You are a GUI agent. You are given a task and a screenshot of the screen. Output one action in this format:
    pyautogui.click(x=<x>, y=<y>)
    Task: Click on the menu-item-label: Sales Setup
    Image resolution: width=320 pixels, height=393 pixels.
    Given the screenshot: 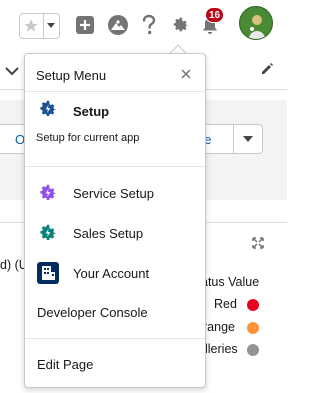 What is the action you would take?
    pyautogui.click(x=108, y=233)
    